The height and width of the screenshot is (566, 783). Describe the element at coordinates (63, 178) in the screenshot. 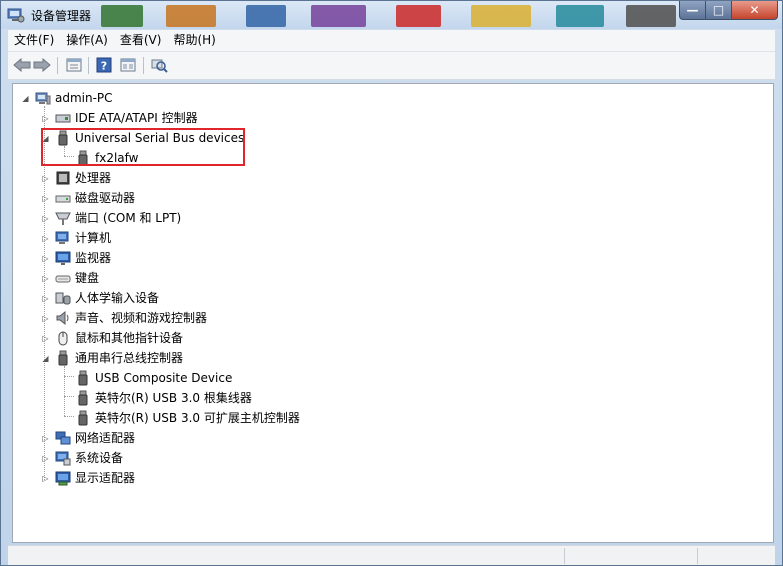

I see `processor-icon` at that location.